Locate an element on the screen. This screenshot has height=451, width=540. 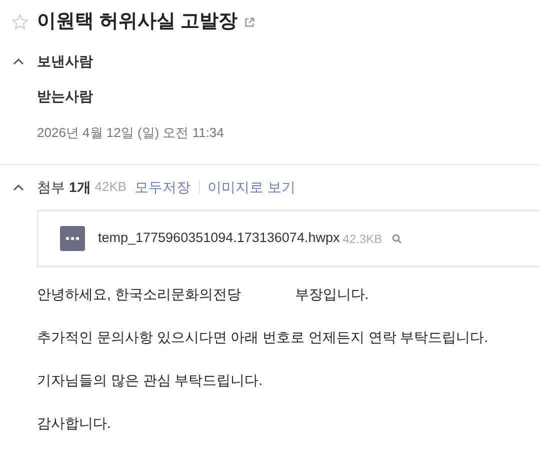
body-text: 기자님들의 많은 관심 부탁드립니다. is located at coordinates (150, 380).